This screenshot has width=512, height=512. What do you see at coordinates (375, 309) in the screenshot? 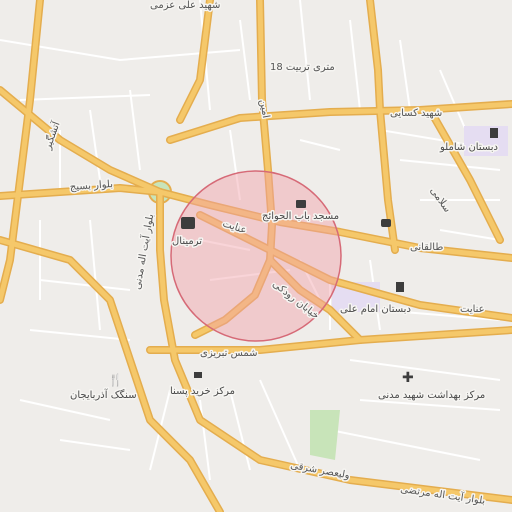
I see `poi-label-school-imam-ali: دبستان امام علی` at bounding box center [375, 309].